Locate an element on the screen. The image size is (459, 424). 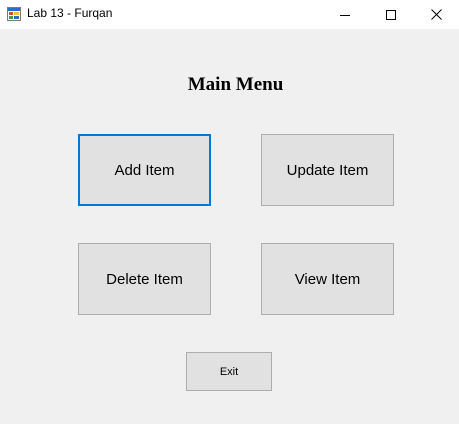
window-title: Lab 13 - Furqan is located at coordinates (70, 13).